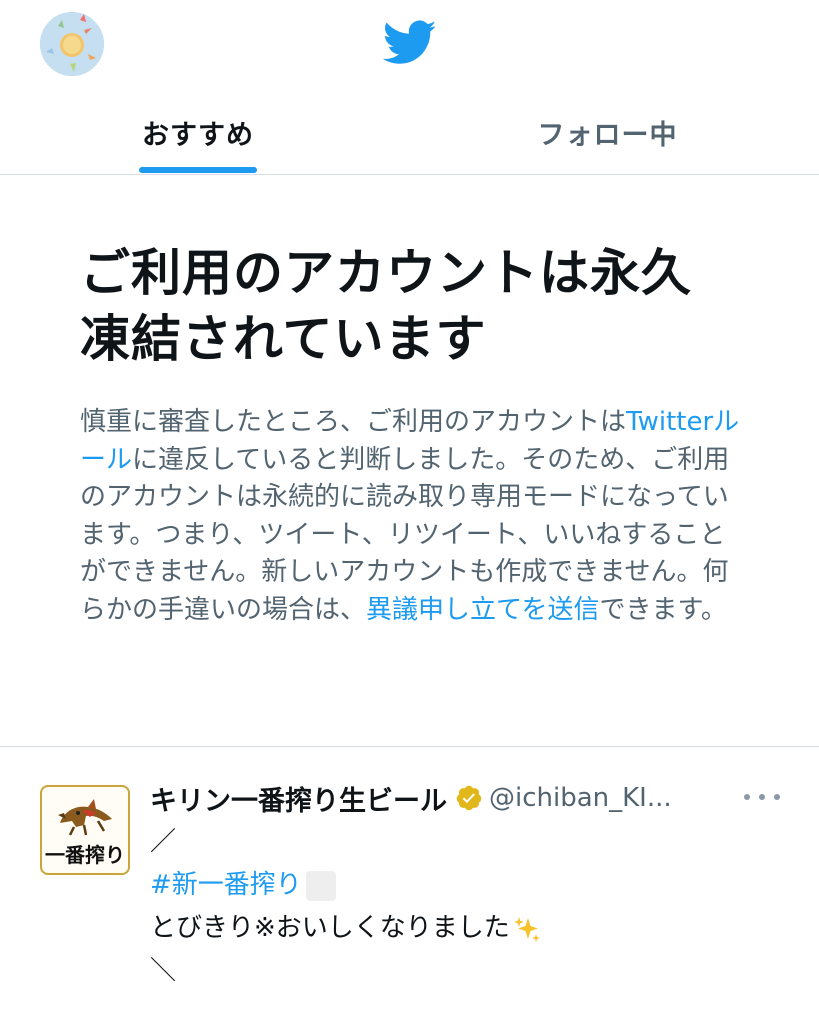 This screenshot has height=1024, width=819. Describe the element at coordinates (607, 132) in the screenshot. I see `tab-following: フォロー中` at that location.